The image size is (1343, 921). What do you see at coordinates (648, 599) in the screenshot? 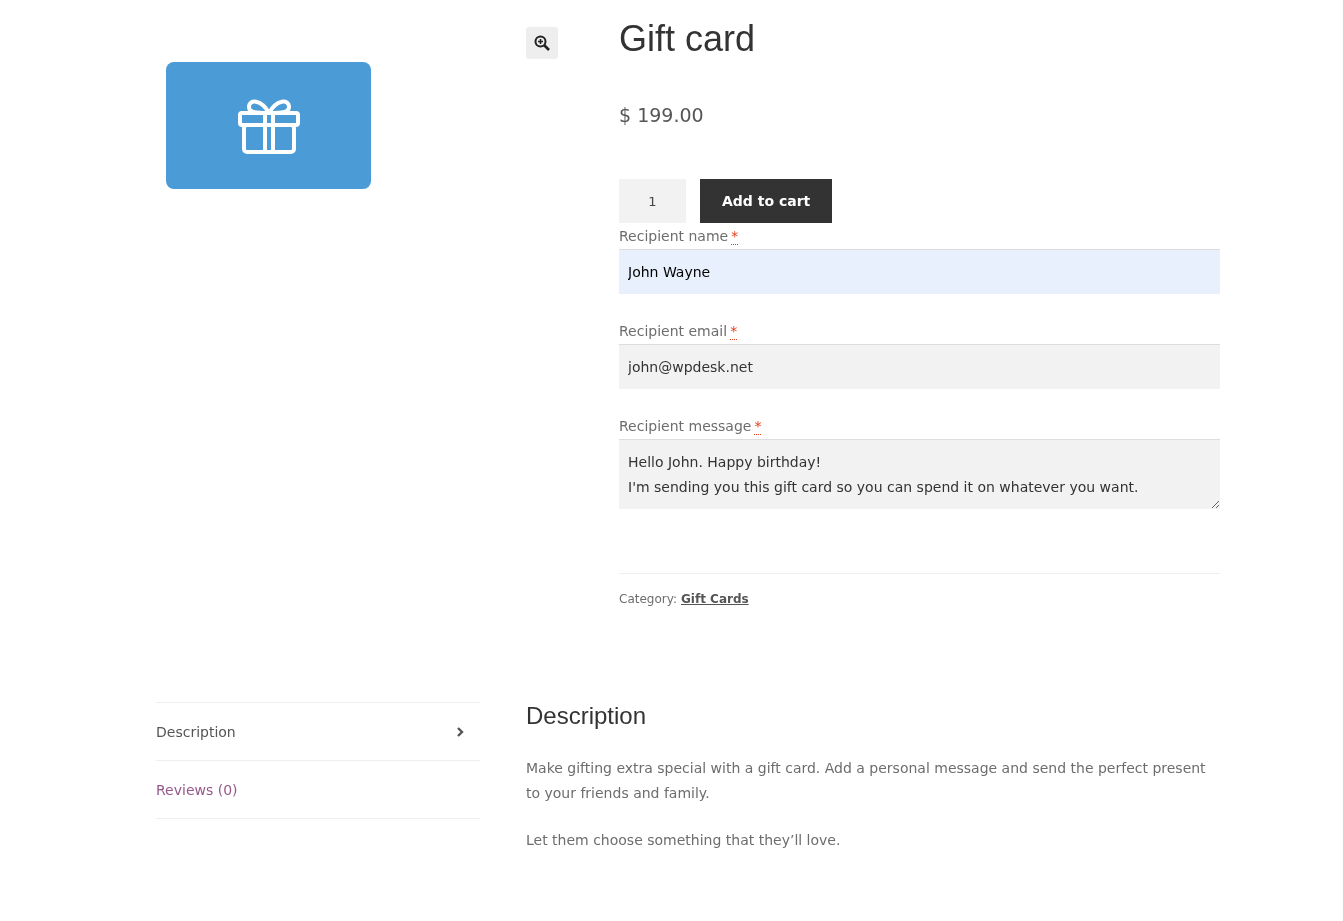
I see `category-label: Category:` at bounding box center [648, 599].